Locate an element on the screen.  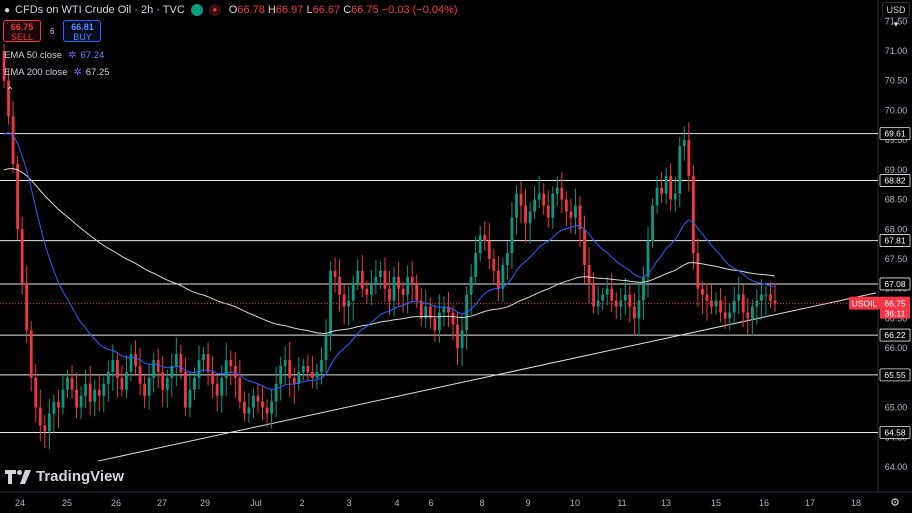
y-tick-label: 64.00 is located at coordinates (896, 467).